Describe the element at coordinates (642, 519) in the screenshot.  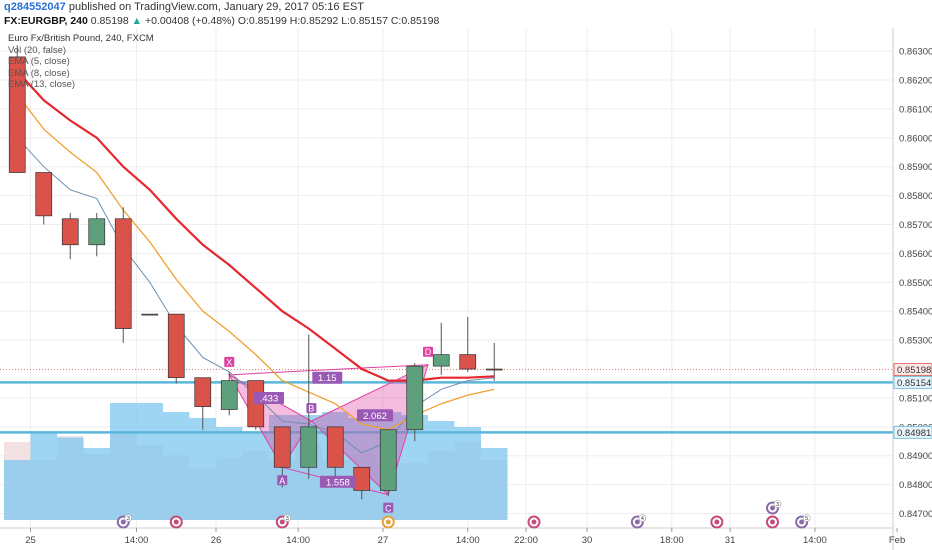
I see `event-badge-count: 4` at that location.